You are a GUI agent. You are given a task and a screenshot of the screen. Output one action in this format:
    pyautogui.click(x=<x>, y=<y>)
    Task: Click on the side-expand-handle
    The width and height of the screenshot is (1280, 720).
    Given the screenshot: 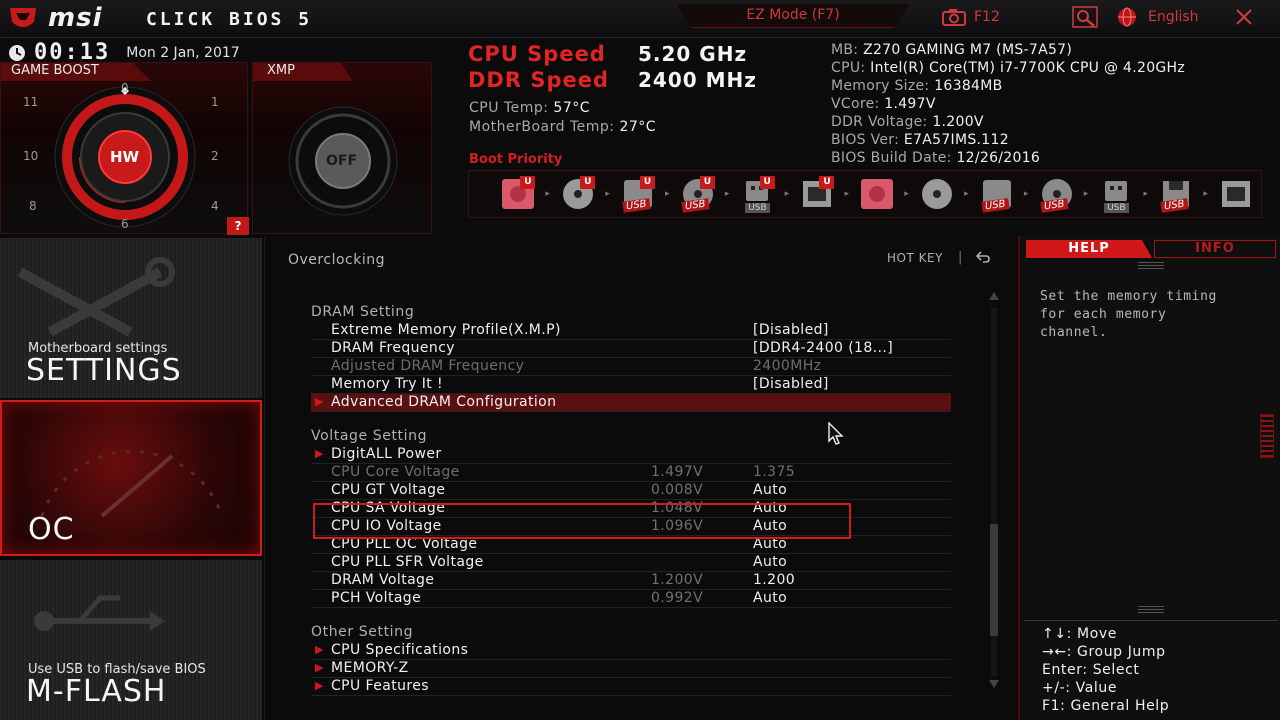 What is the action you would take?
    pyautogui.click(x=1267, y=436)
    